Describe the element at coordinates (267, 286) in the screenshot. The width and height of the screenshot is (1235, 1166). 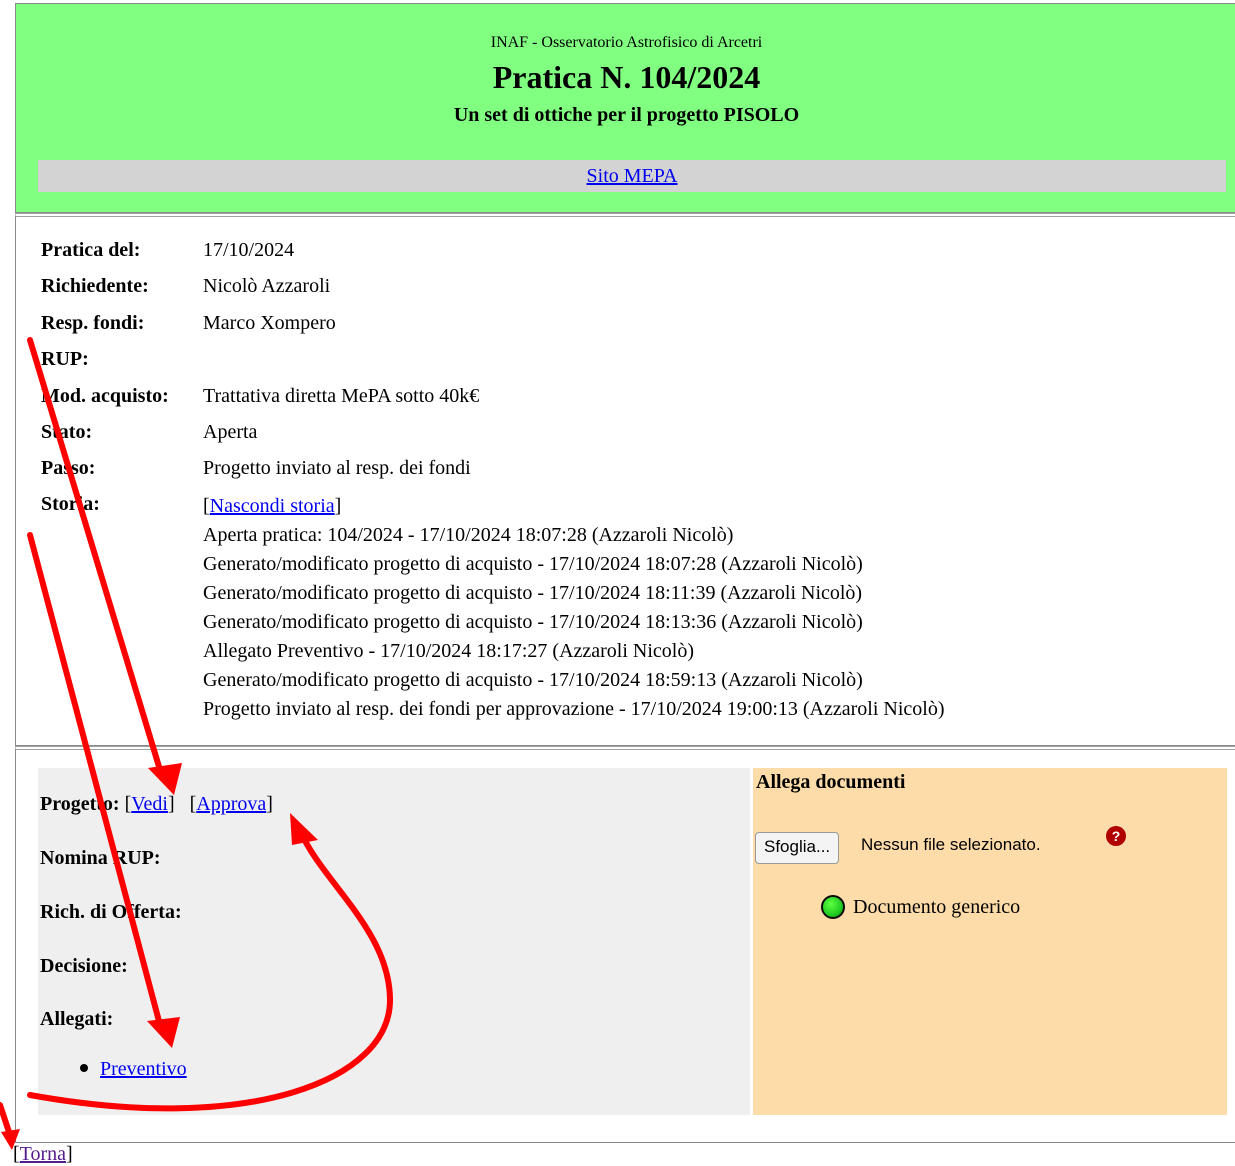
I see `field-value: Nicolò Azzaroli` at that location.